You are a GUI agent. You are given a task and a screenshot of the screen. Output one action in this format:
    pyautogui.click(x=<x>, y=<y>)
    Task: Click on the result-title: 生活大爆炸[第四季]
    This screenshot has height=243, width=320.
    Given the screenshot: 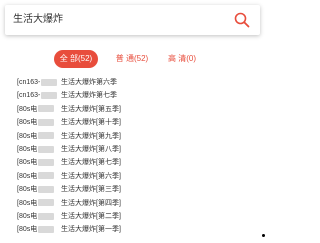 What is the action you would take?
    pyautogui.click(x=91, y=203)
    